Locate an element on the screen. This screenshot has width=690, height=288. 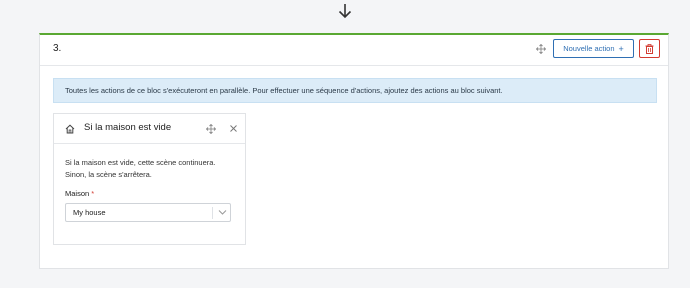
house-field-label: Maison * is located at coordinates (79, 193).